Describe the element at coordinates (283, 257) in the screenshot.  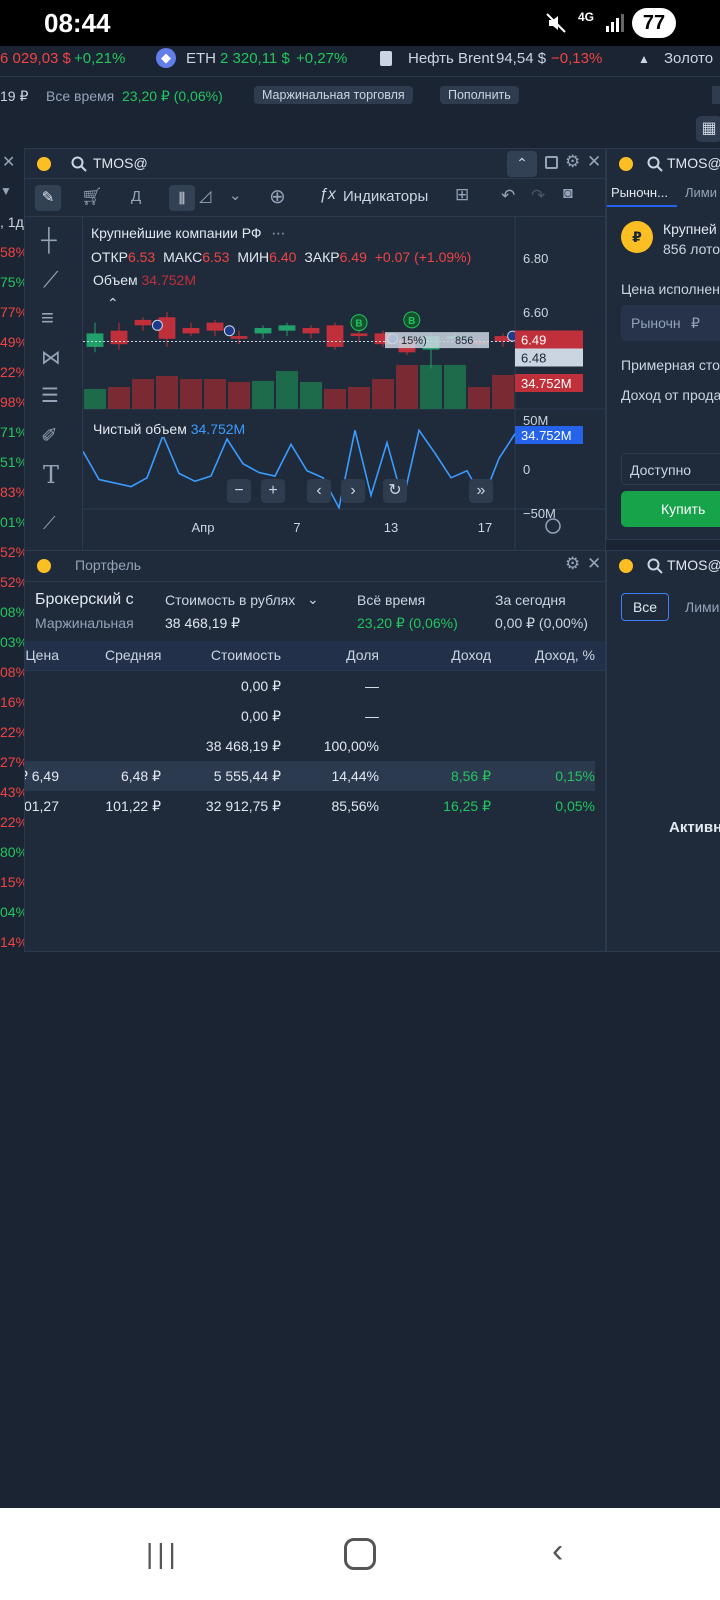
I see `low-value: 6.40` at that location.